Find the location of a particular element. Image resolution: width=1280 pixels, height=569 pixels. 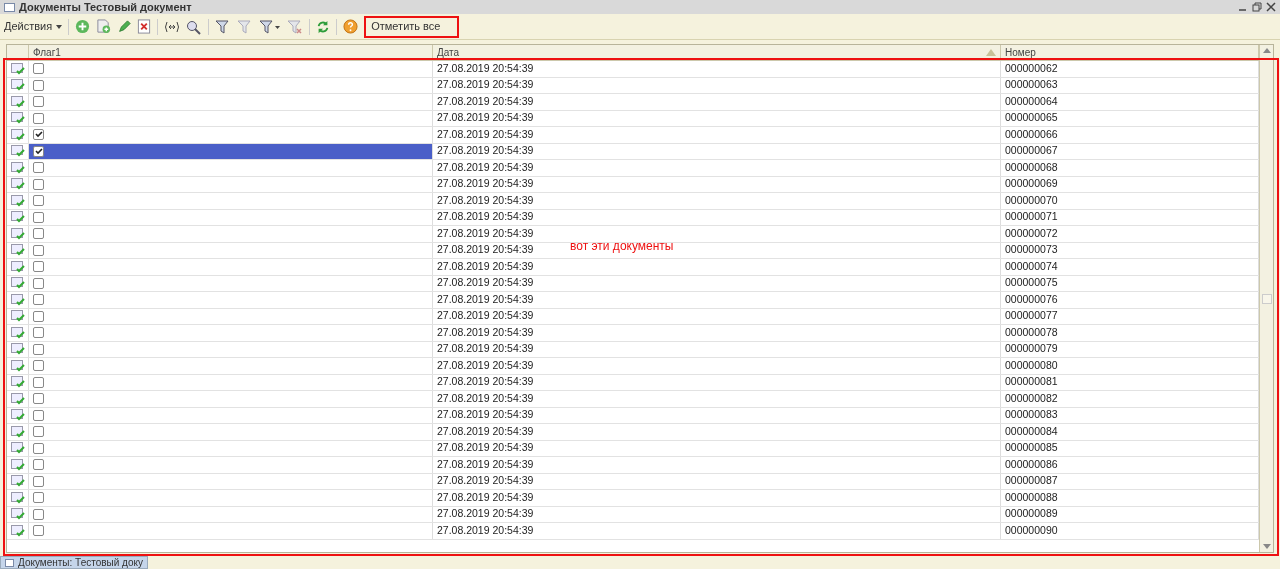

column-header: Флаг1 is located at coordinates (47, 52).